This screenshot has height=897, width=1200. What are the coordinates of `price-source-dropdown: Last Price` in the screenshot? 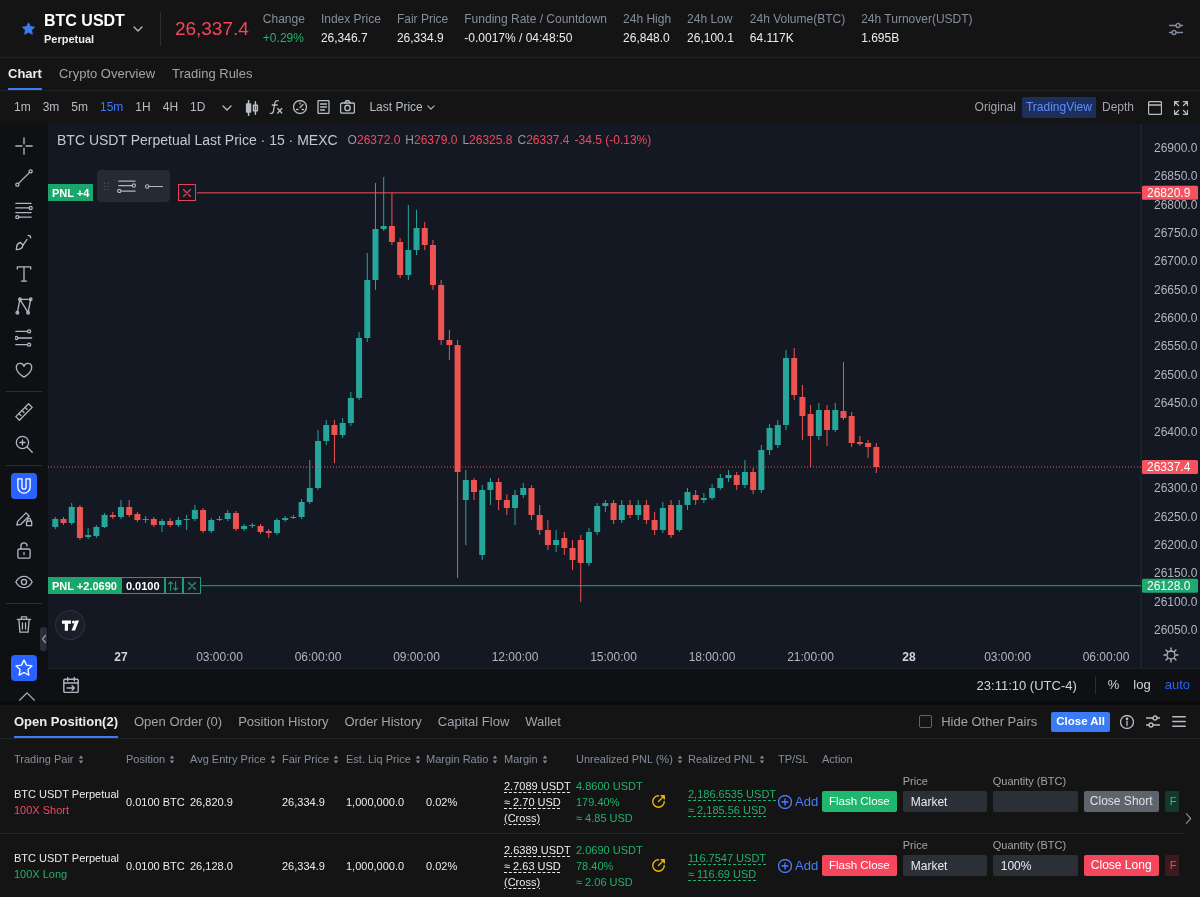 It's located at (402, 107).